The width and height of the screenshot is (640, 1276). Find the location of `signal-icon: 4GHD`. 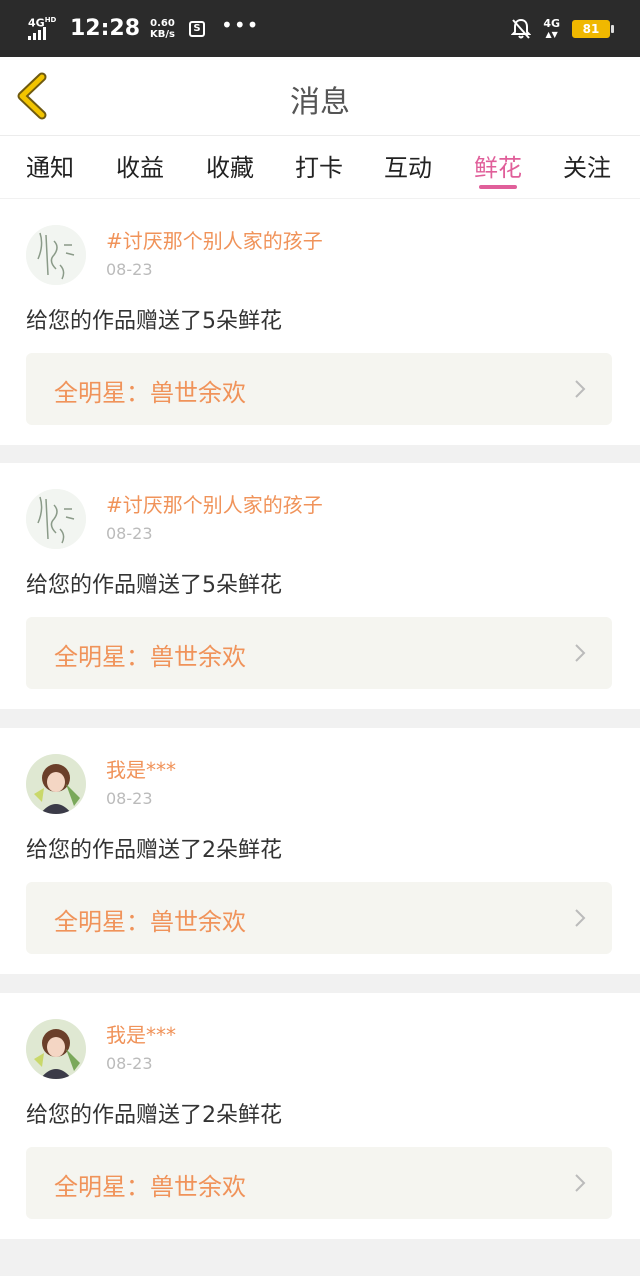

signal-icon: 4GHD is located at coordinates (41, 29).